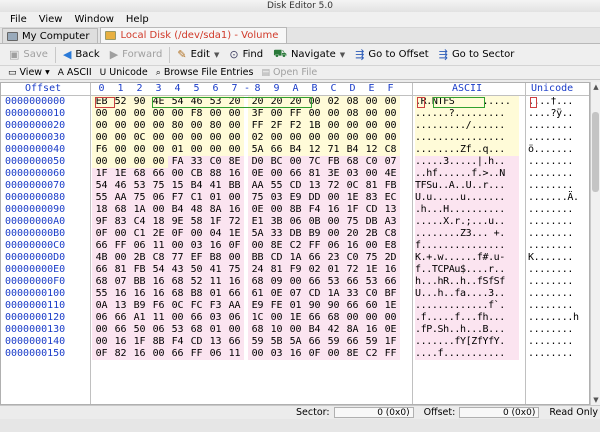 This screenshot has height=432, width=600. Describe the element at coordinates (177, 270) in the screenshot. I see `hex-byte: 43` at that location.